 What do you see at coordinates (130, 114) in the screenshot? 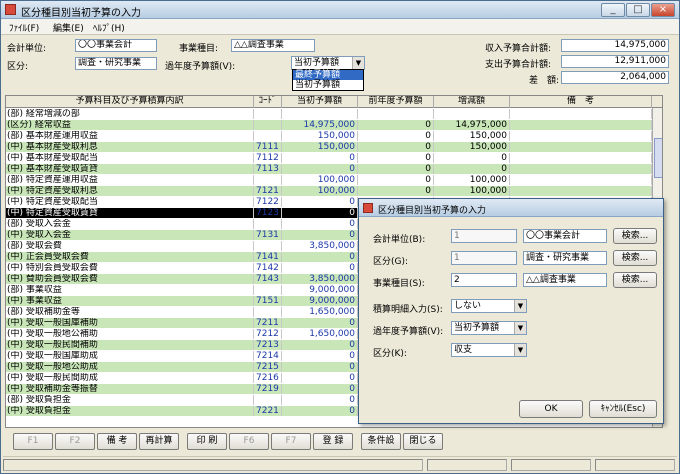
I see `cell-name: (部) 経常増減の部` at bounding box center [130, 114].